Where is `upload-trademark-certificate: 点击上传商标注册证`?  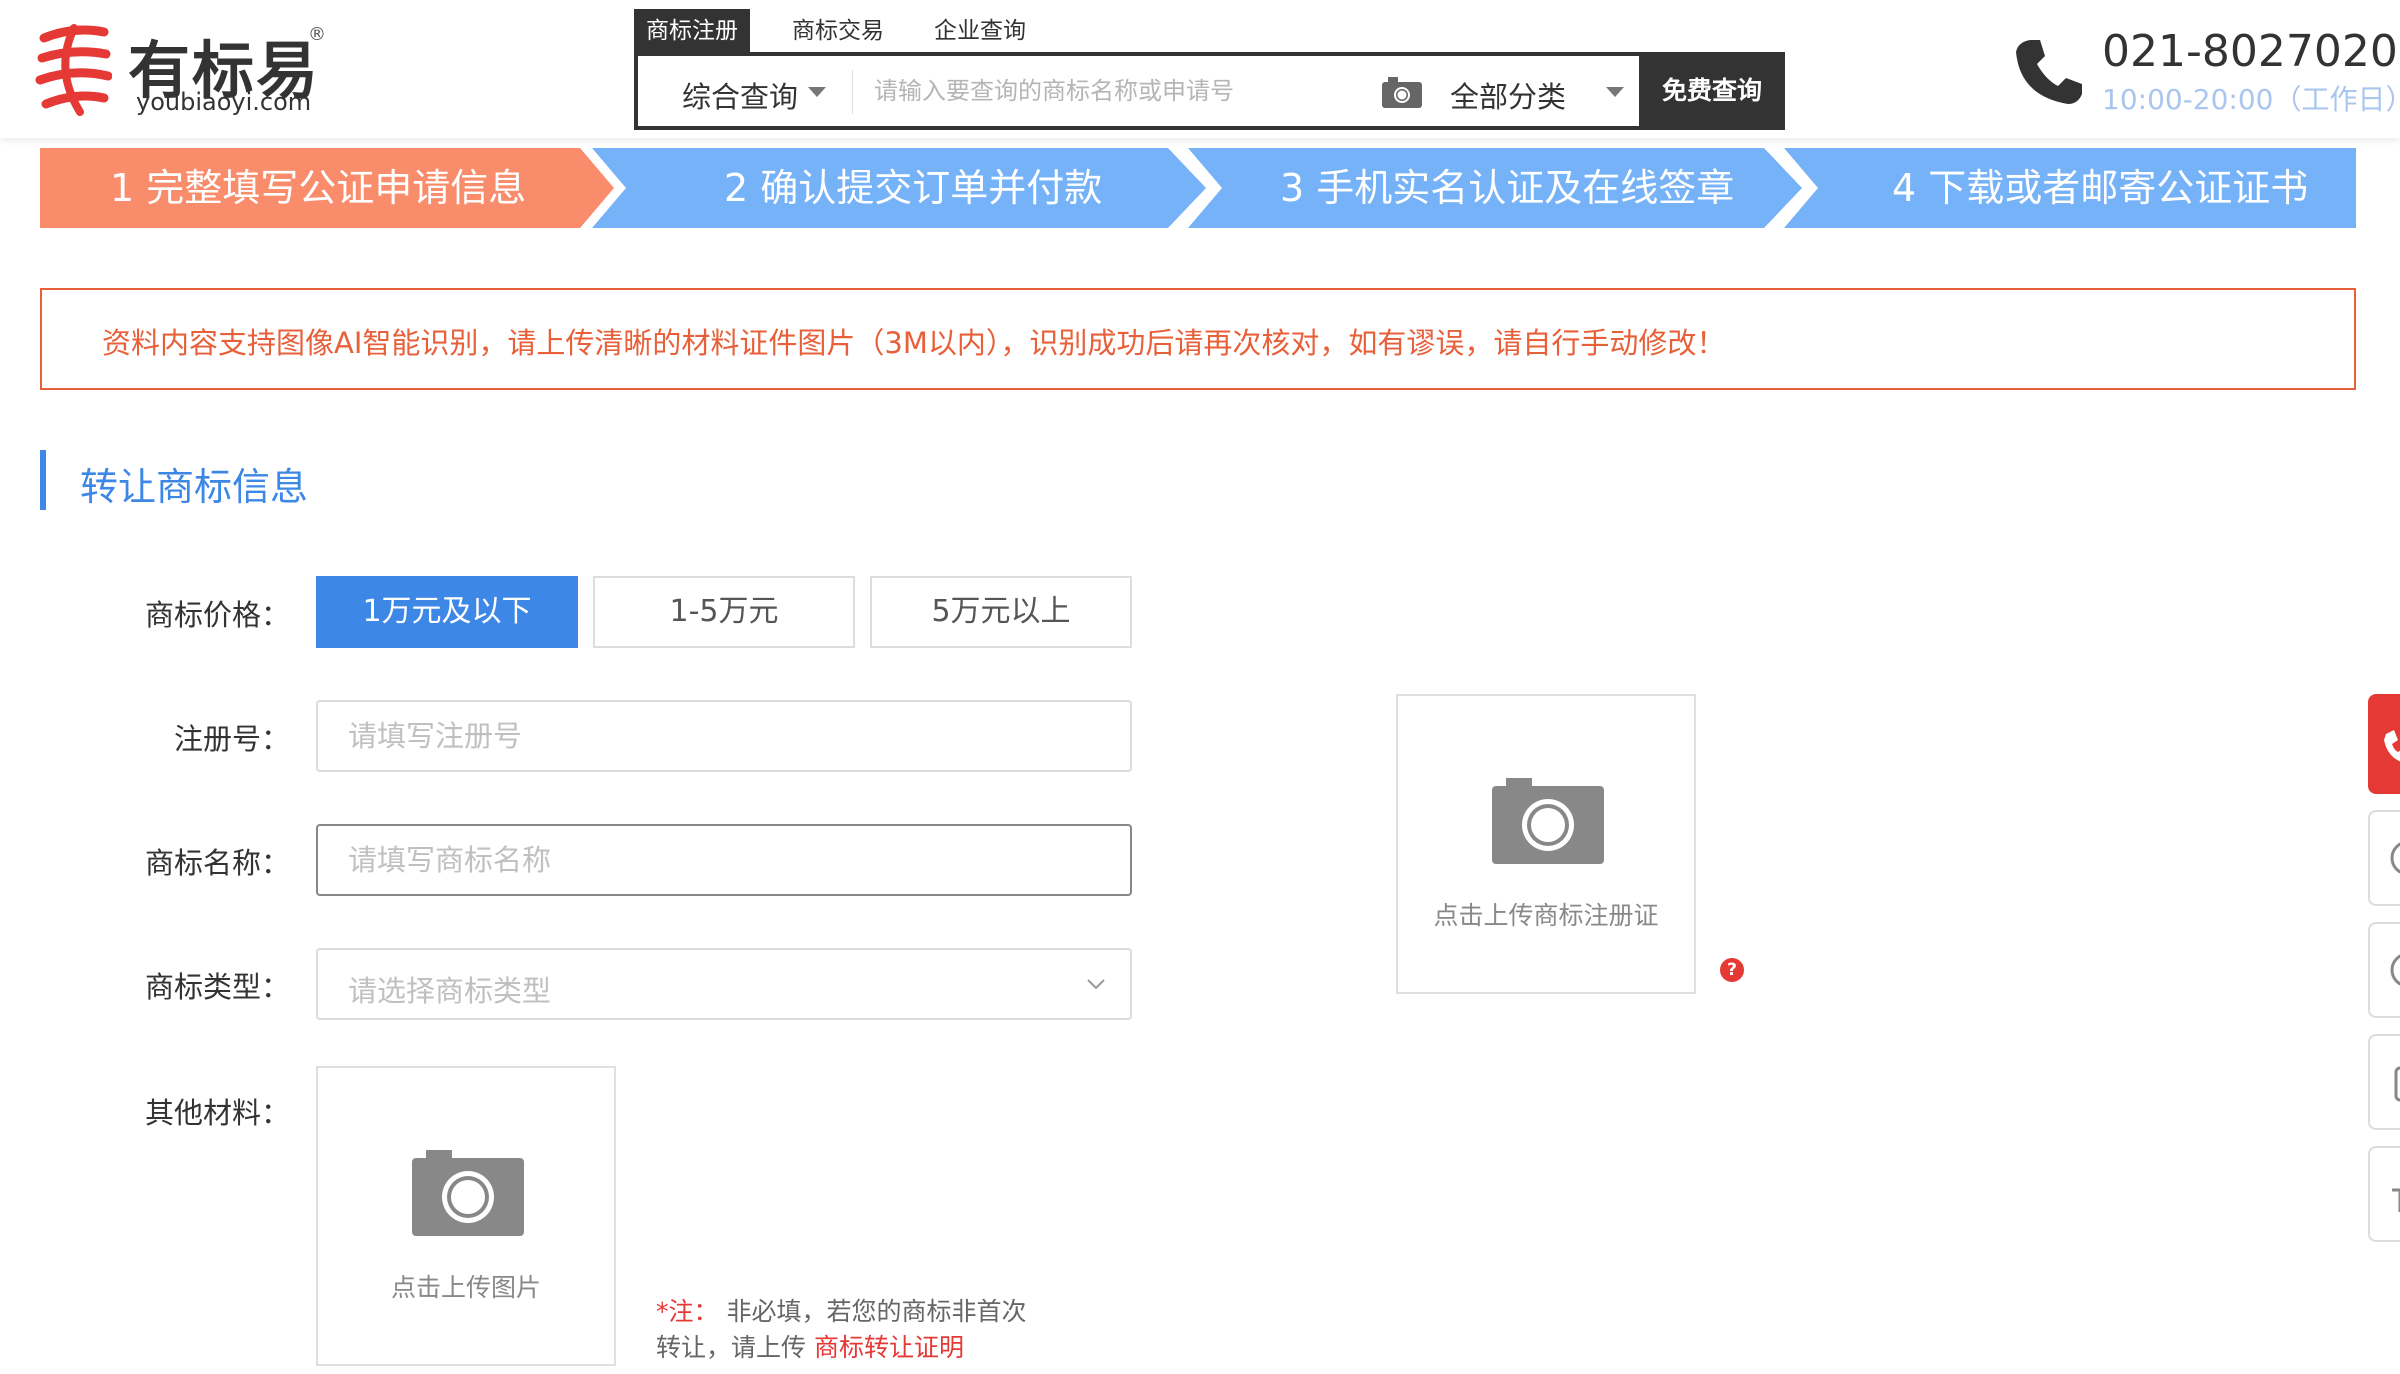 upload-trademark-certificate: 点击上传商标注册证 is located at coordinates (1546, 844).